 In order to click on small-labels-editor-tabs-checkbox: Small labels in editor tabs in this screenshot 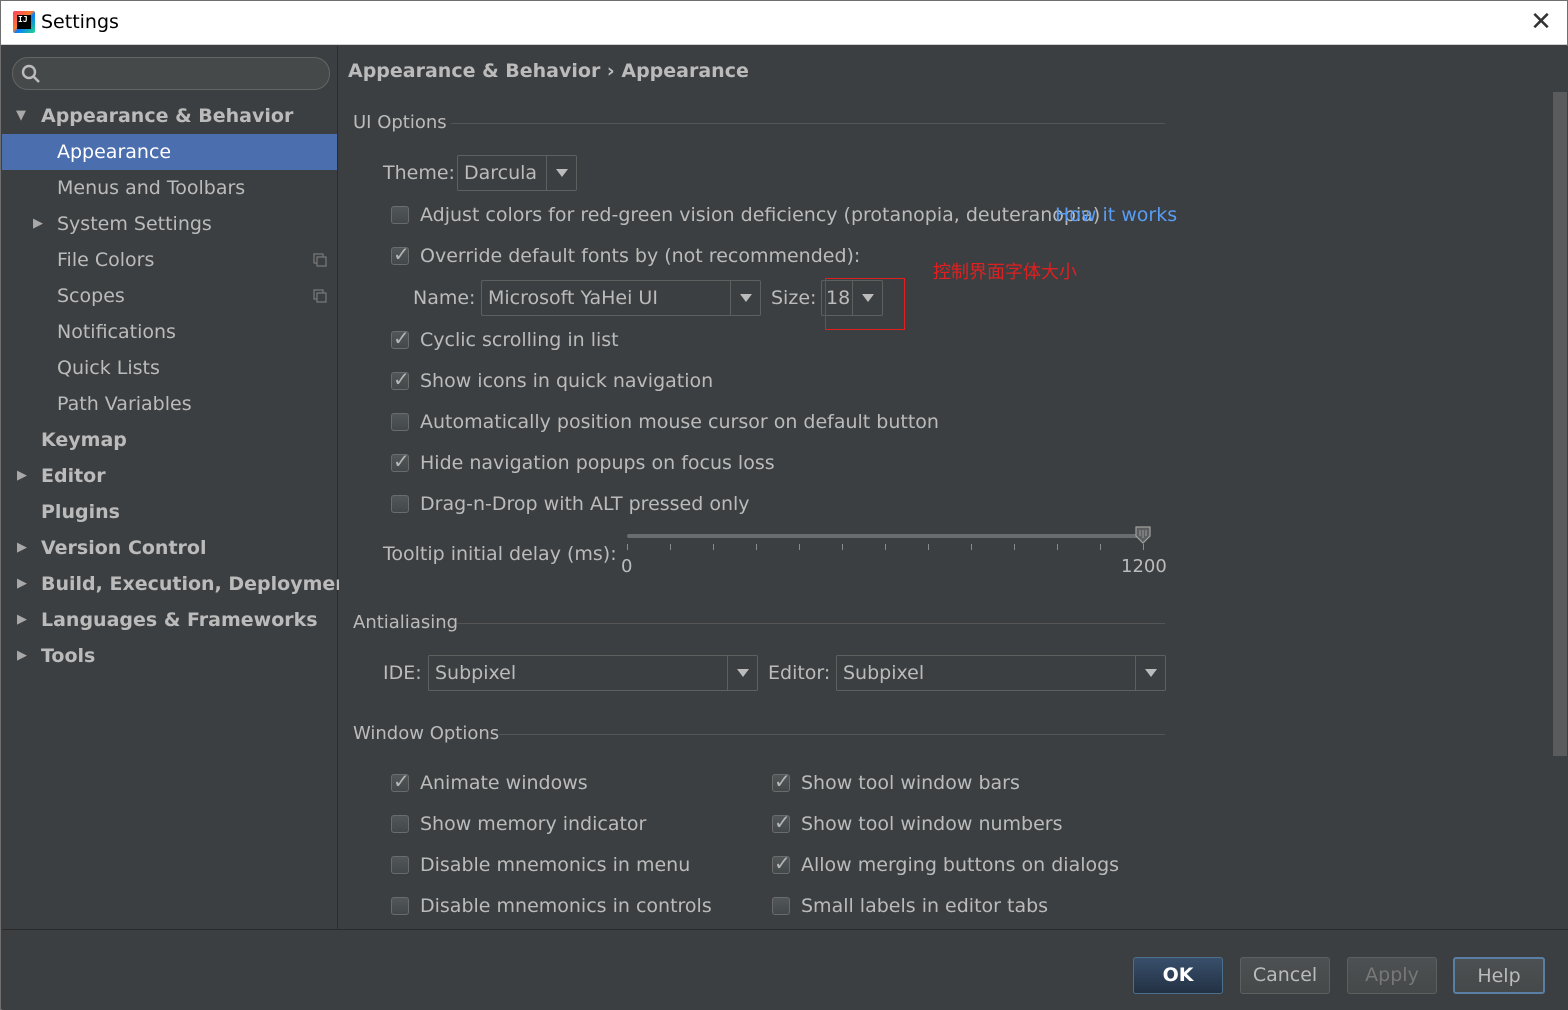, I will do `click(922, 906)`.